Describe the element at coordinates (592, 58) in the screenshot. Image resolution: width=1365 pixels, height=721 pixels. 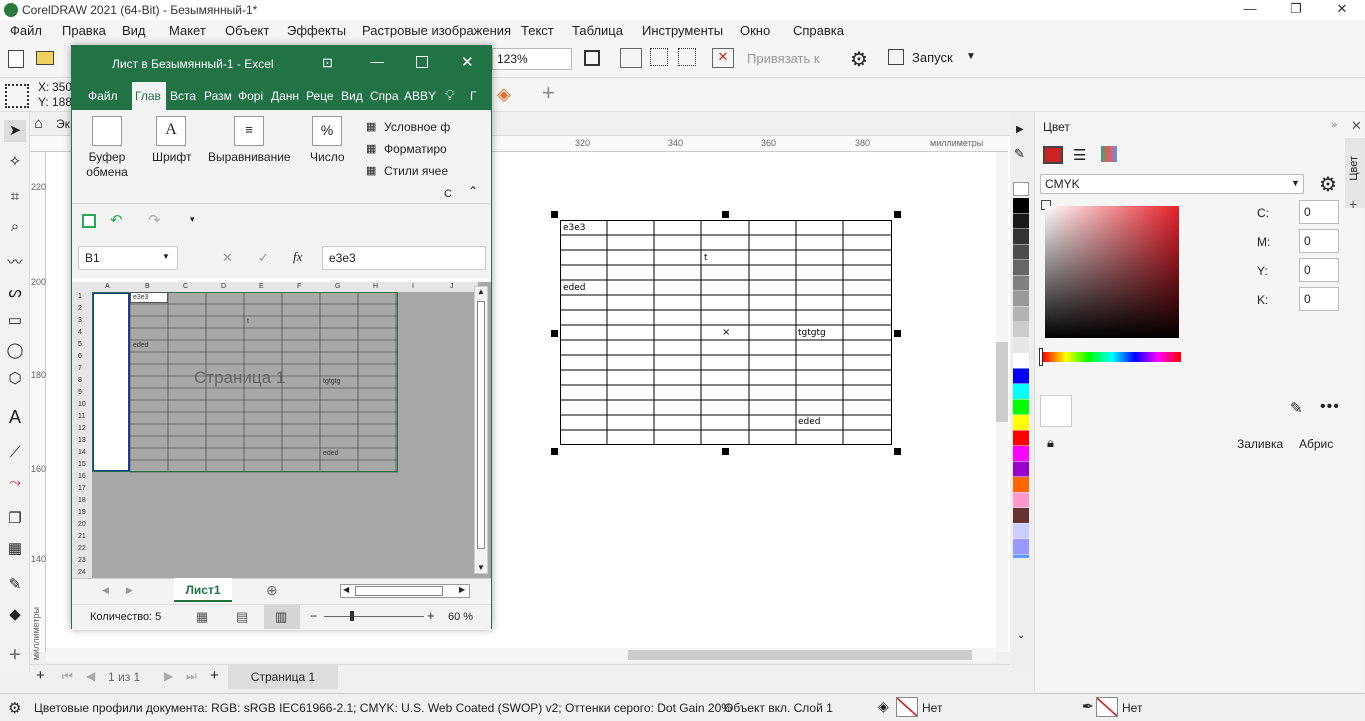
I see `zoom-to-page-icon` at that location.